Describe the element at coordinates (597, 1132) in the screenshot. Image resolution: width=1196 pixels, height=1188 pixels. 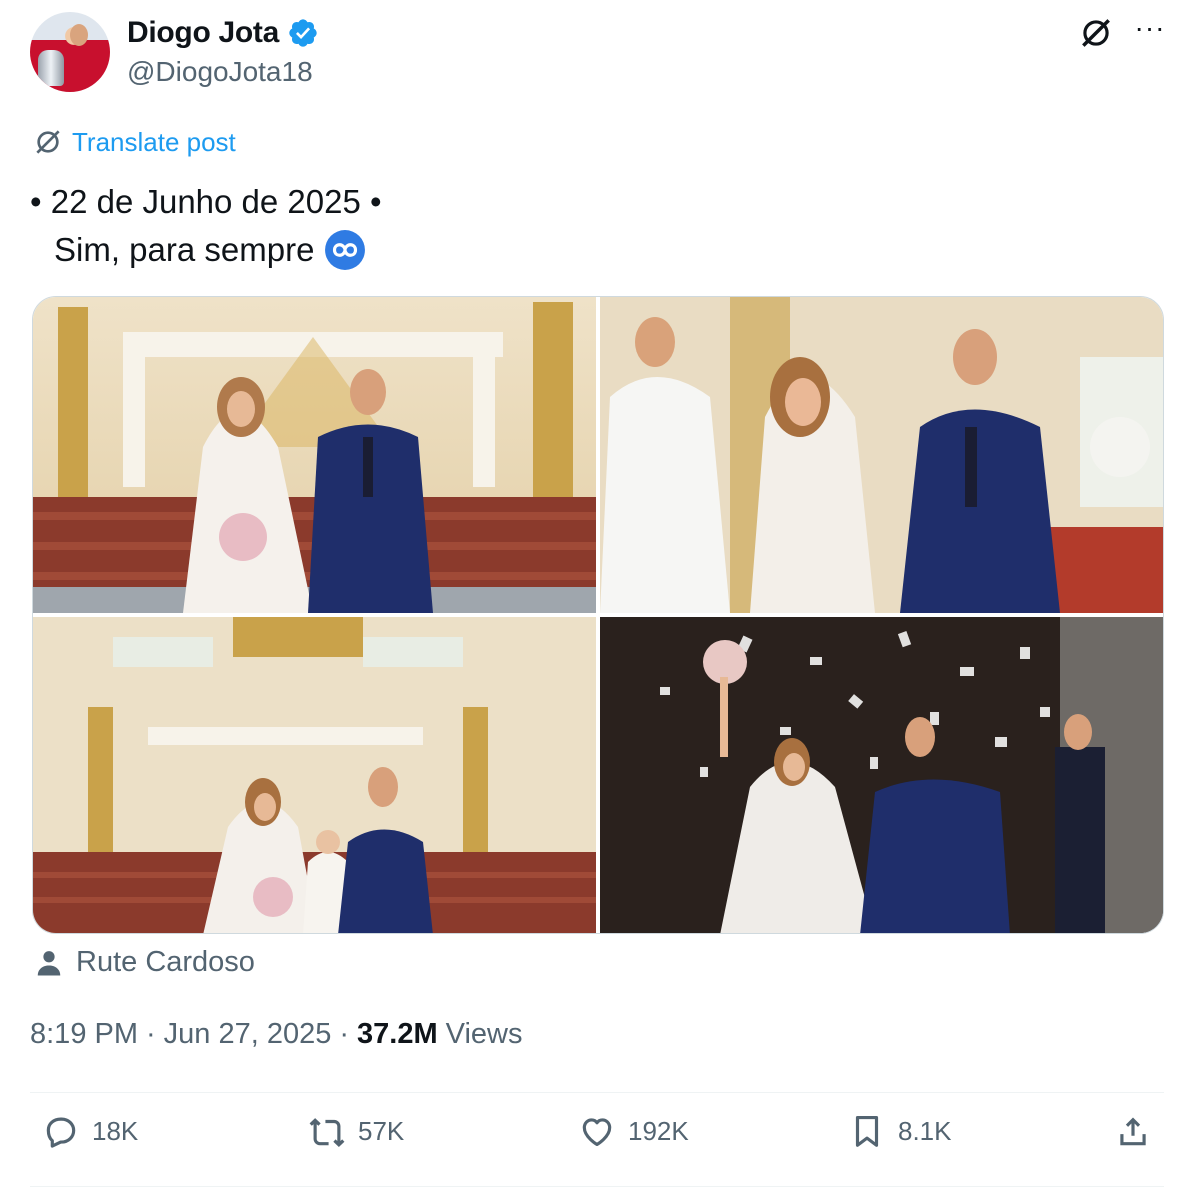
I see `like-icon` at that location.